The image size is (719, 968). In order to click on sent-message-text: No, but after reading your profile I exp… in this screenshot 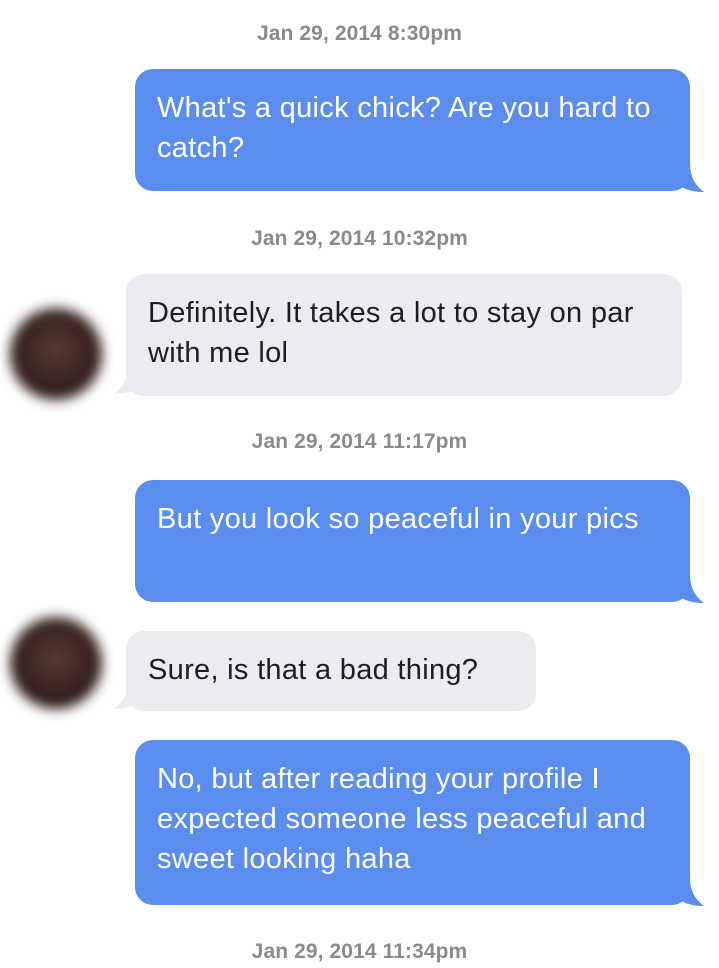, I will do `click(412, 822)`.